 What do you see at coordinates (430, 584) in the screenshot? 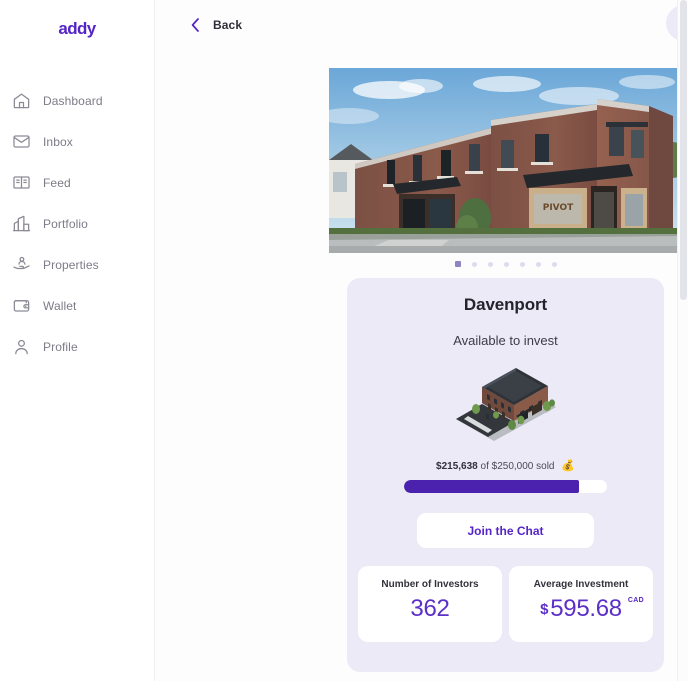
I see `stat-label: Number of Investors` at bounding box center [430, 584].